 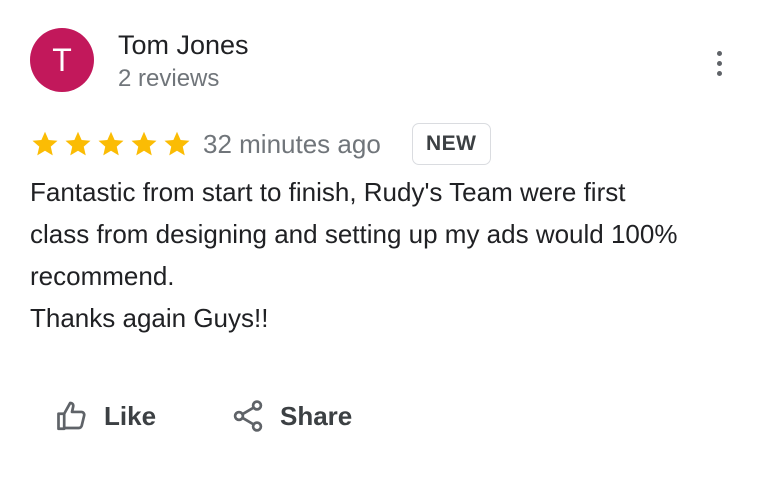 I want to click on reviewer-name: Tom Jones, so click(x=183, y=45).